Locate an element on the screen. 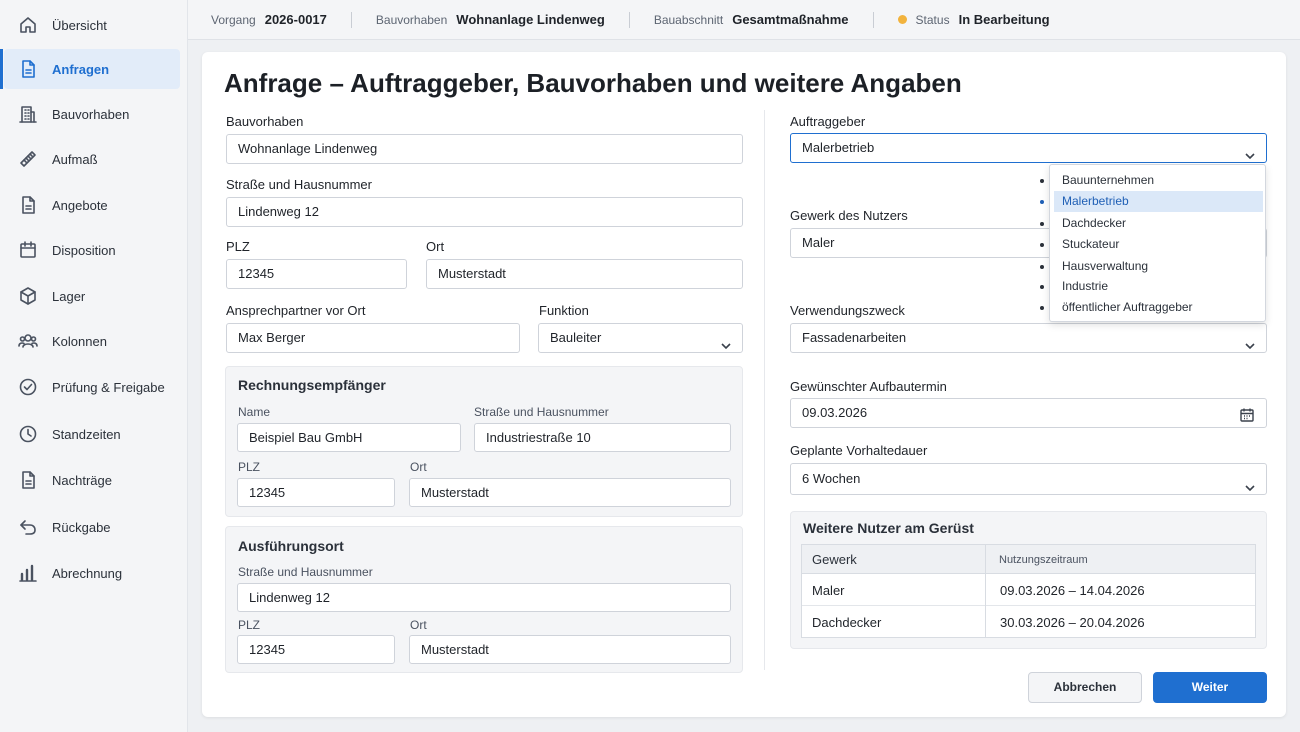  table-row: Dachdecker 30.03.2026 – 20.04.2026 is located at coordinates (1028, 622).